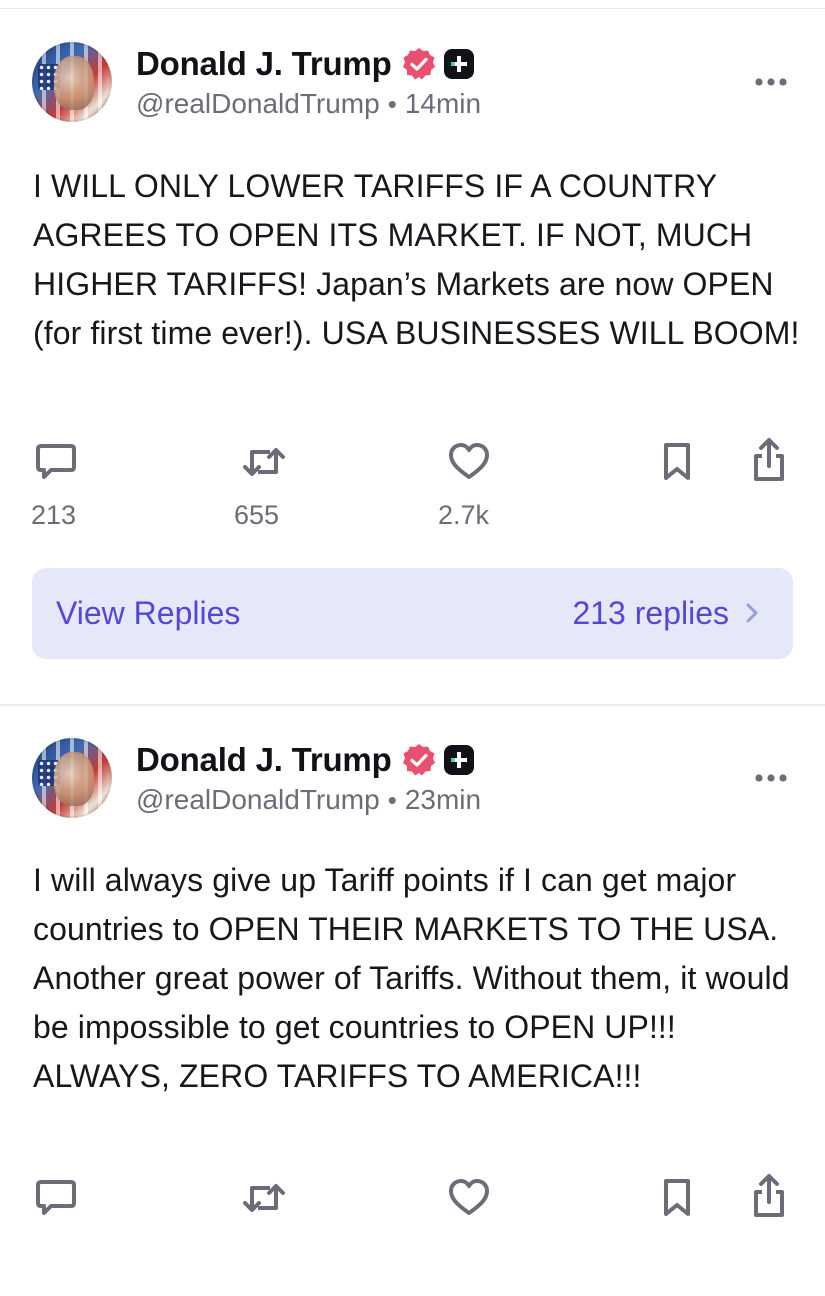 The height and width of the screenshot is (1296, 825). I want to click on handle-row: @realDonaldTrump • 23min, so click(308, 800).